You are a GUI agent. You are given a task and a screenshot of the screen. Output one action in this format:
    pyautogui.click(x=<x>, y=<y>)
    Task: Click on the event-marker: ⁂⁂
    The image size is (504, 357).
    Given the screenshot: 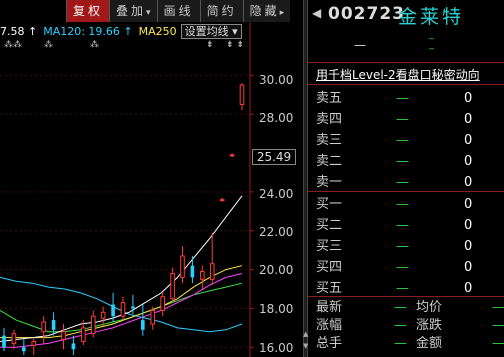 What is the action you would take?
    pyautogui.click(x=13, y=45)
    